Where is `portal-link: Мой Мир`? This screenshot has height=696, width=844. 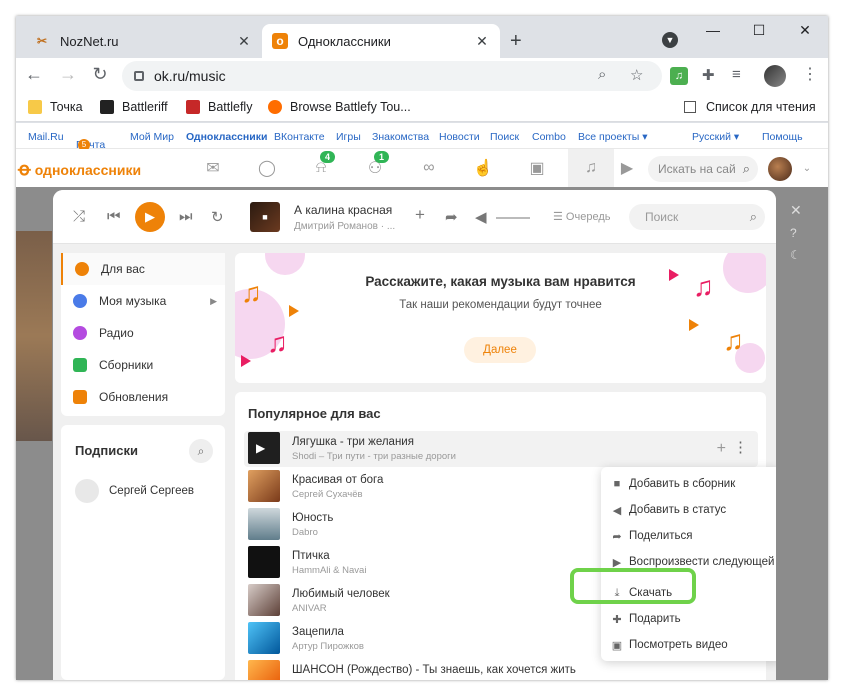 portal-link: Мой Мир is located at coordinates (152, 137).